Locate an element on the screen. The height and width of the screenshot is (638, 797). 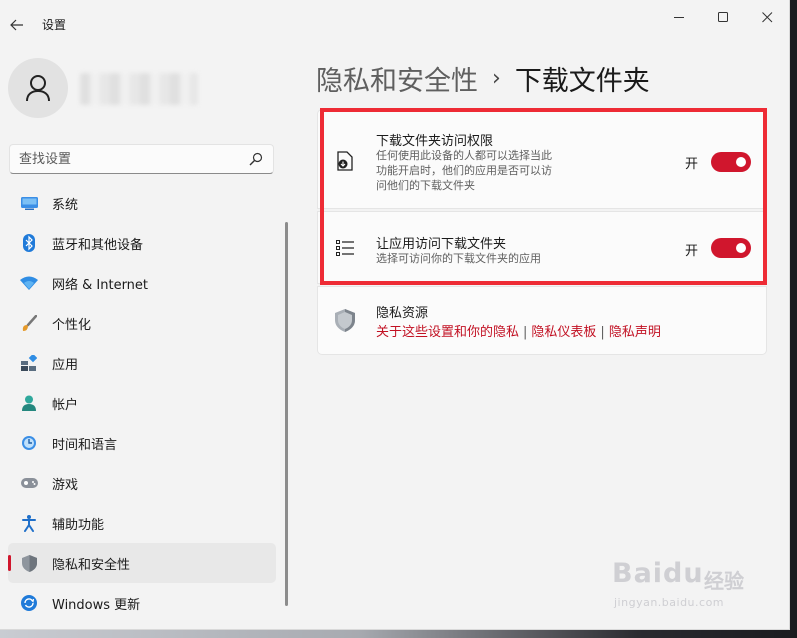
watermark-brand: Baidu is located at coordinates (658, 573).